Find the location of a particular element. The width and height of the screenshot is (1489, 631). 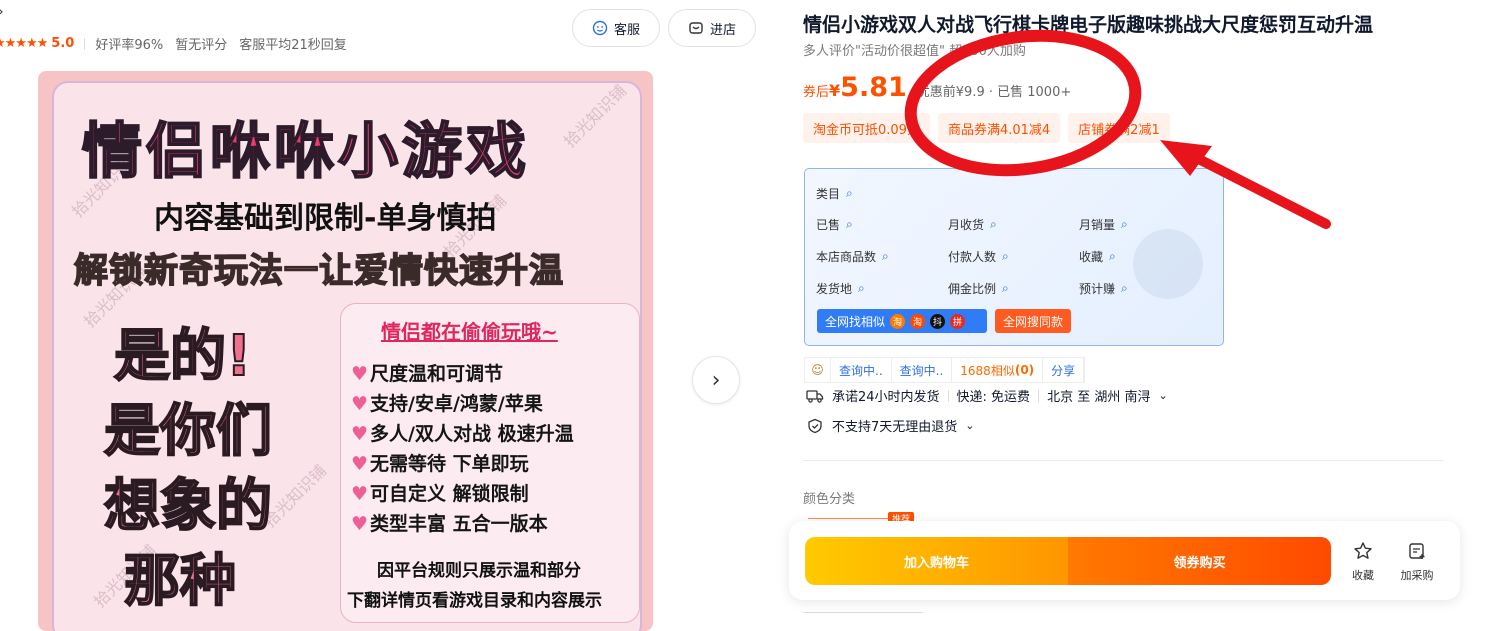

shop-rating-bar: ★★★★★ 5.0 好评率96% 暂无评分 客服平均21秒回复 is located at coordinates (179, 43).